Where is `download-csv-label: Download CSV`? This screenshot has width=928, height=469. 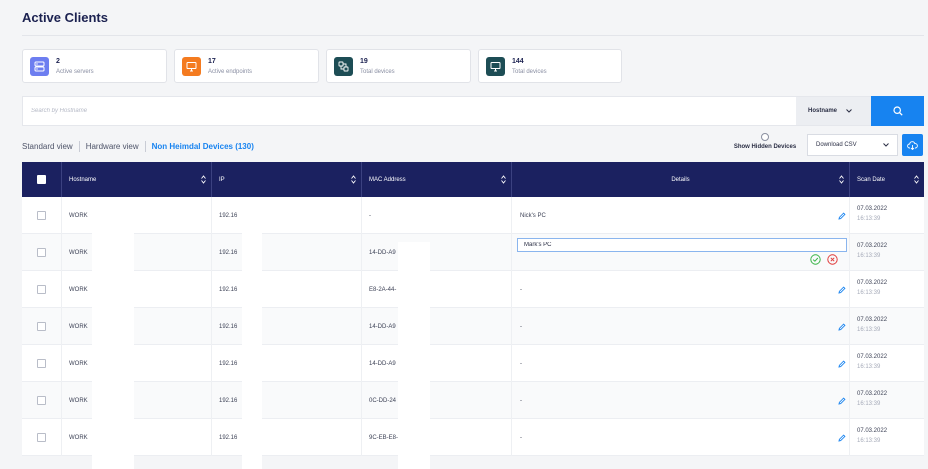 download-csv-label: Download CSV is located at coordinates (836, 145).